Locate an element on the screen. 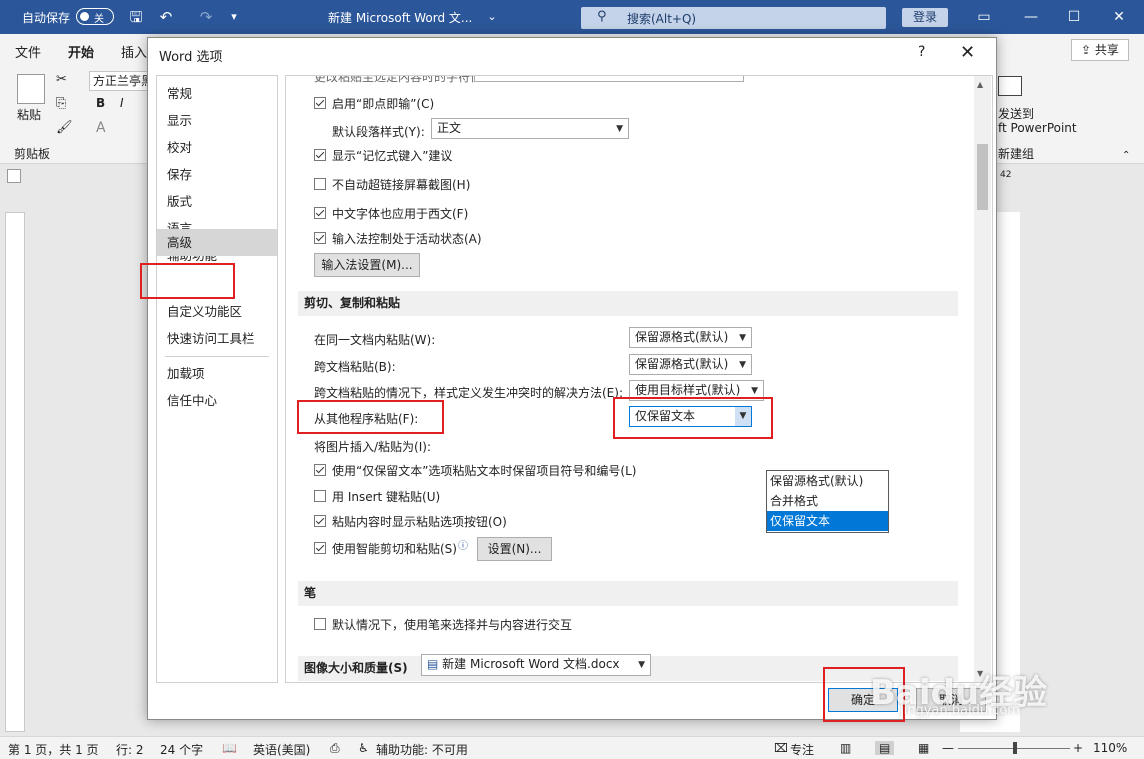 This screenshot has width=1144, height=759. undo-icon: ↶ is located at coordinates (166, 17).